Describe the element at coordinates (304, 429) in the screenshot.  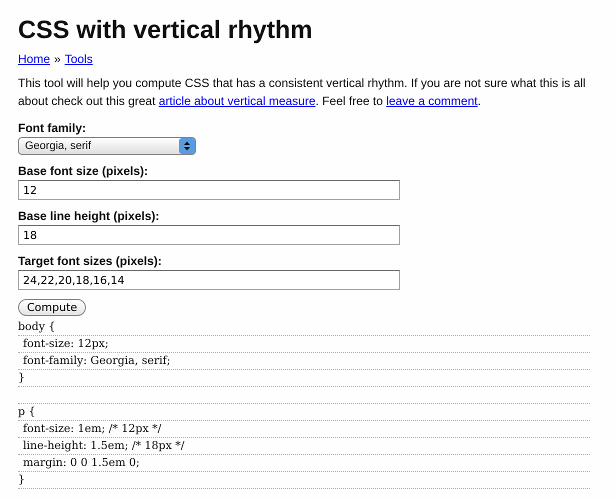
I see `code-line: font-size: 1em; /* 12px */` at that location.